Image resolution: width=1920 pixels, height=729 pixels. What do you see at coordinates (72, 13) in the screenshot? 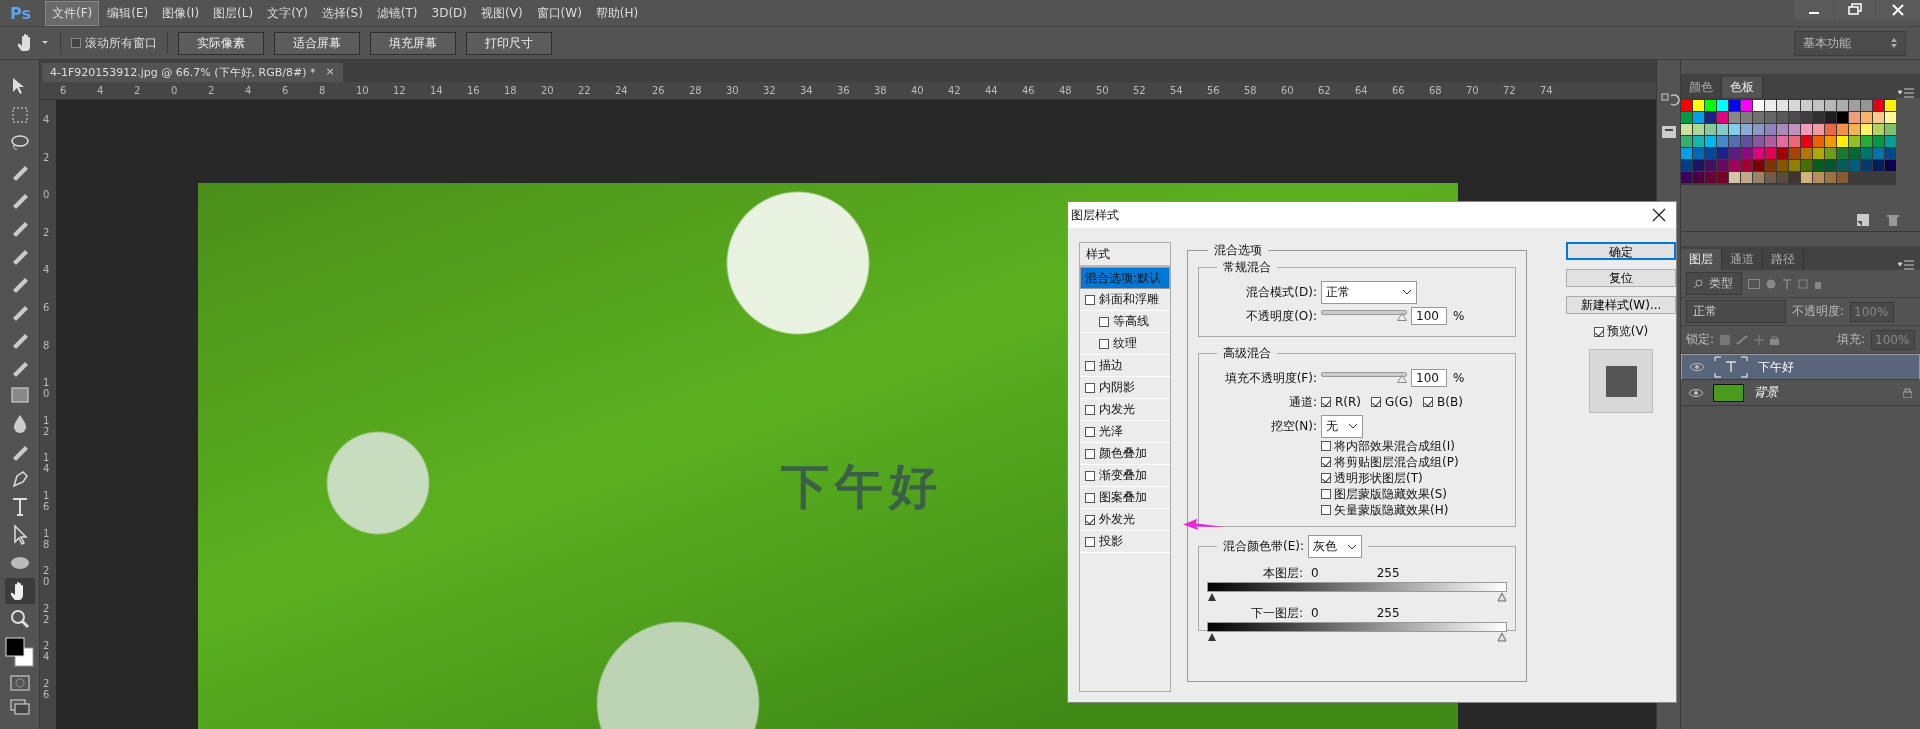
I see `menu-item: 文件(F)` at bounding box center [72, 13].